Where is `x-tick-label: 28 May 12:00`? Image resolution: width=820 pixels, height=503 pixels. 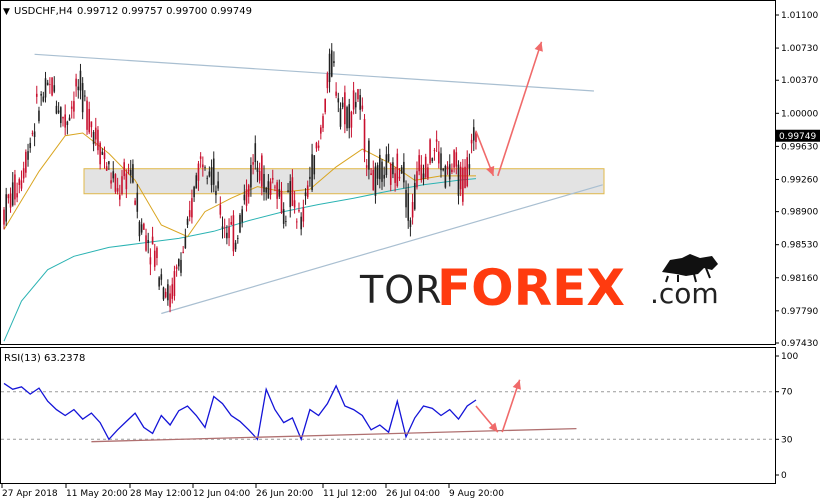
x-tick-label: 28 May 12:00 is located at coordinates (161, 494).